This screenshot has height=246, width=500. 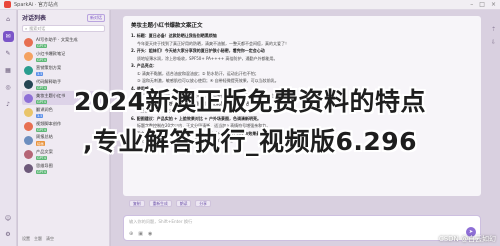 I want to click on share-button: 分享, so click(x=203, y=203).